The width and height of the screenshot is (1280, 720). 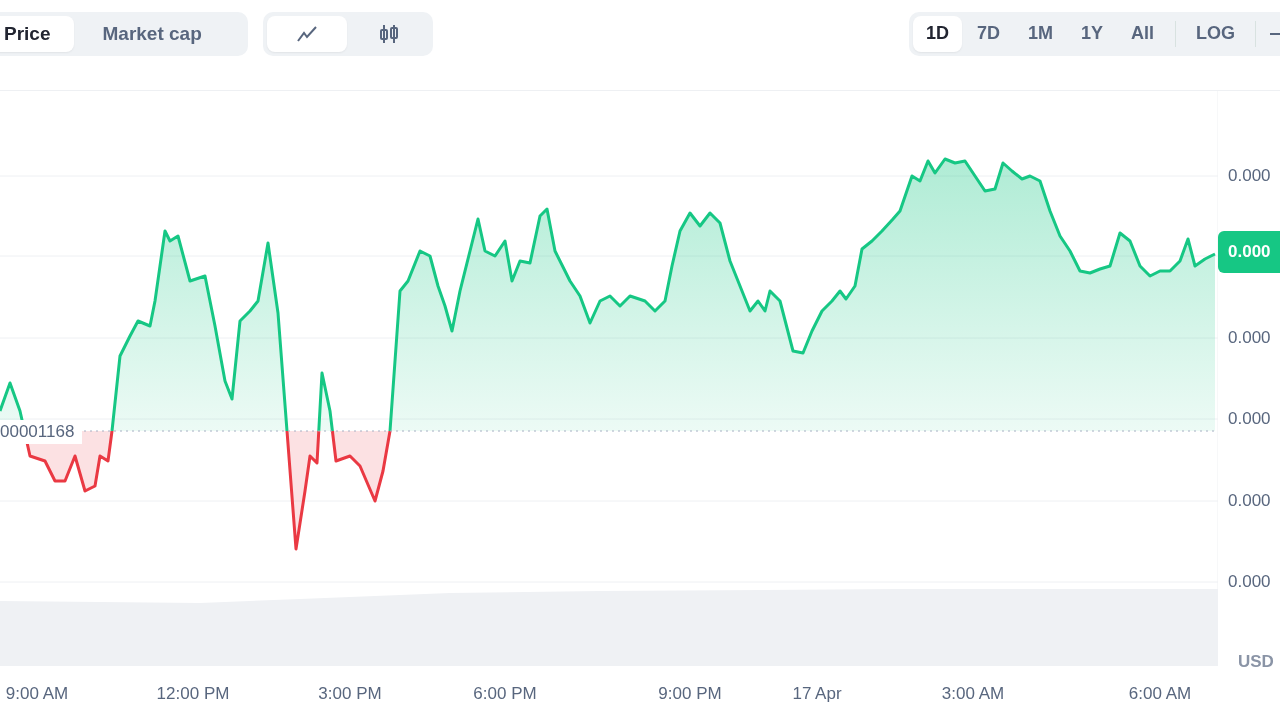 I want to click on metric-tab: Market cap, so click(x=152, y=33).